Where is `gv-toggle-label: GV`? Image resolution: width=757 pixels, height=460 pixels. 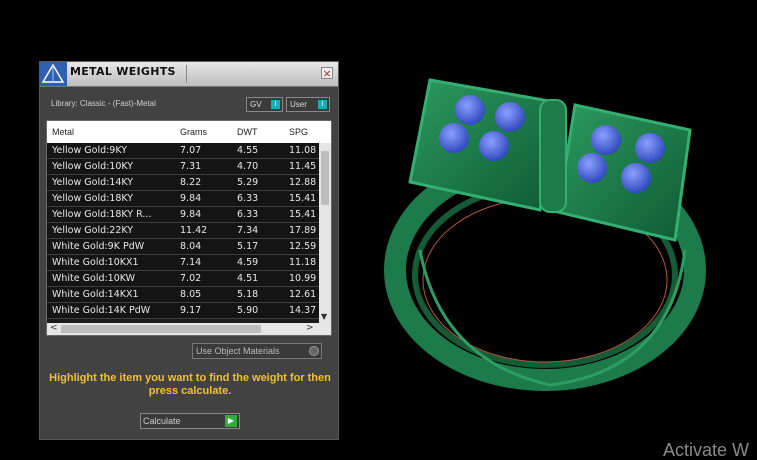
gv-toggle-label: GV is located at coordinates (256, 104).